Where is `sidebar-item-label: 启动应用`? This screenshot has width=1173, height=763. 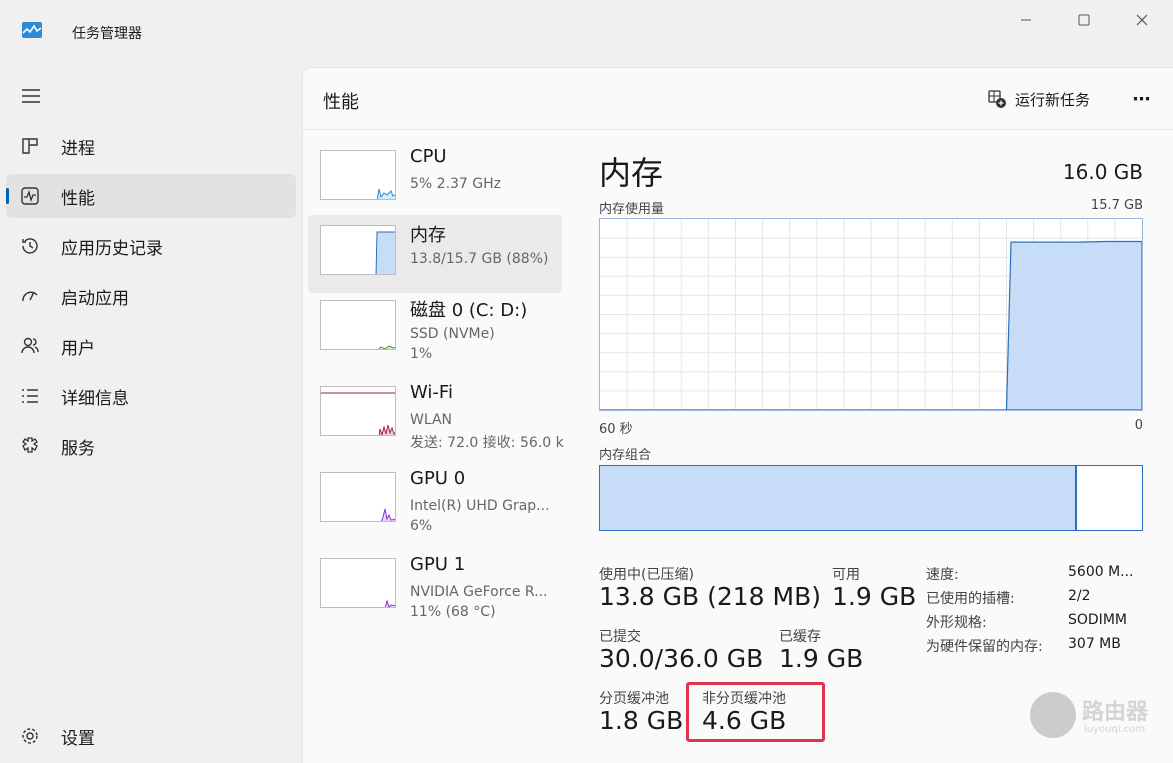
sidebar-item-label: 启动应用 is located at coordinates (95, 298).